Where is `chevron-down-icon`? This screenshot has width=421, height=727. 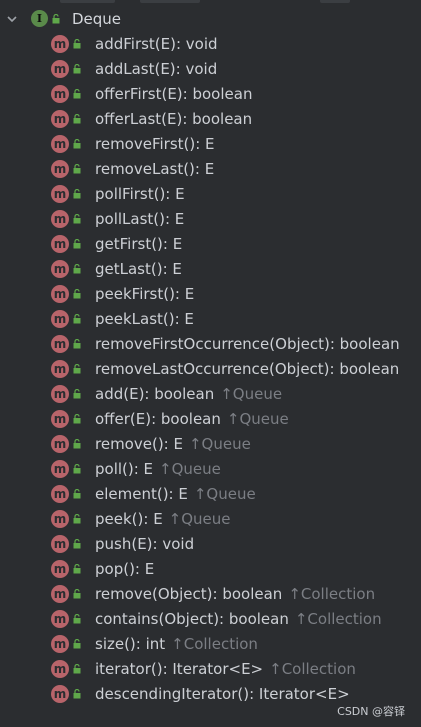
chevron-down-icon is located at coordinates (12, 19).